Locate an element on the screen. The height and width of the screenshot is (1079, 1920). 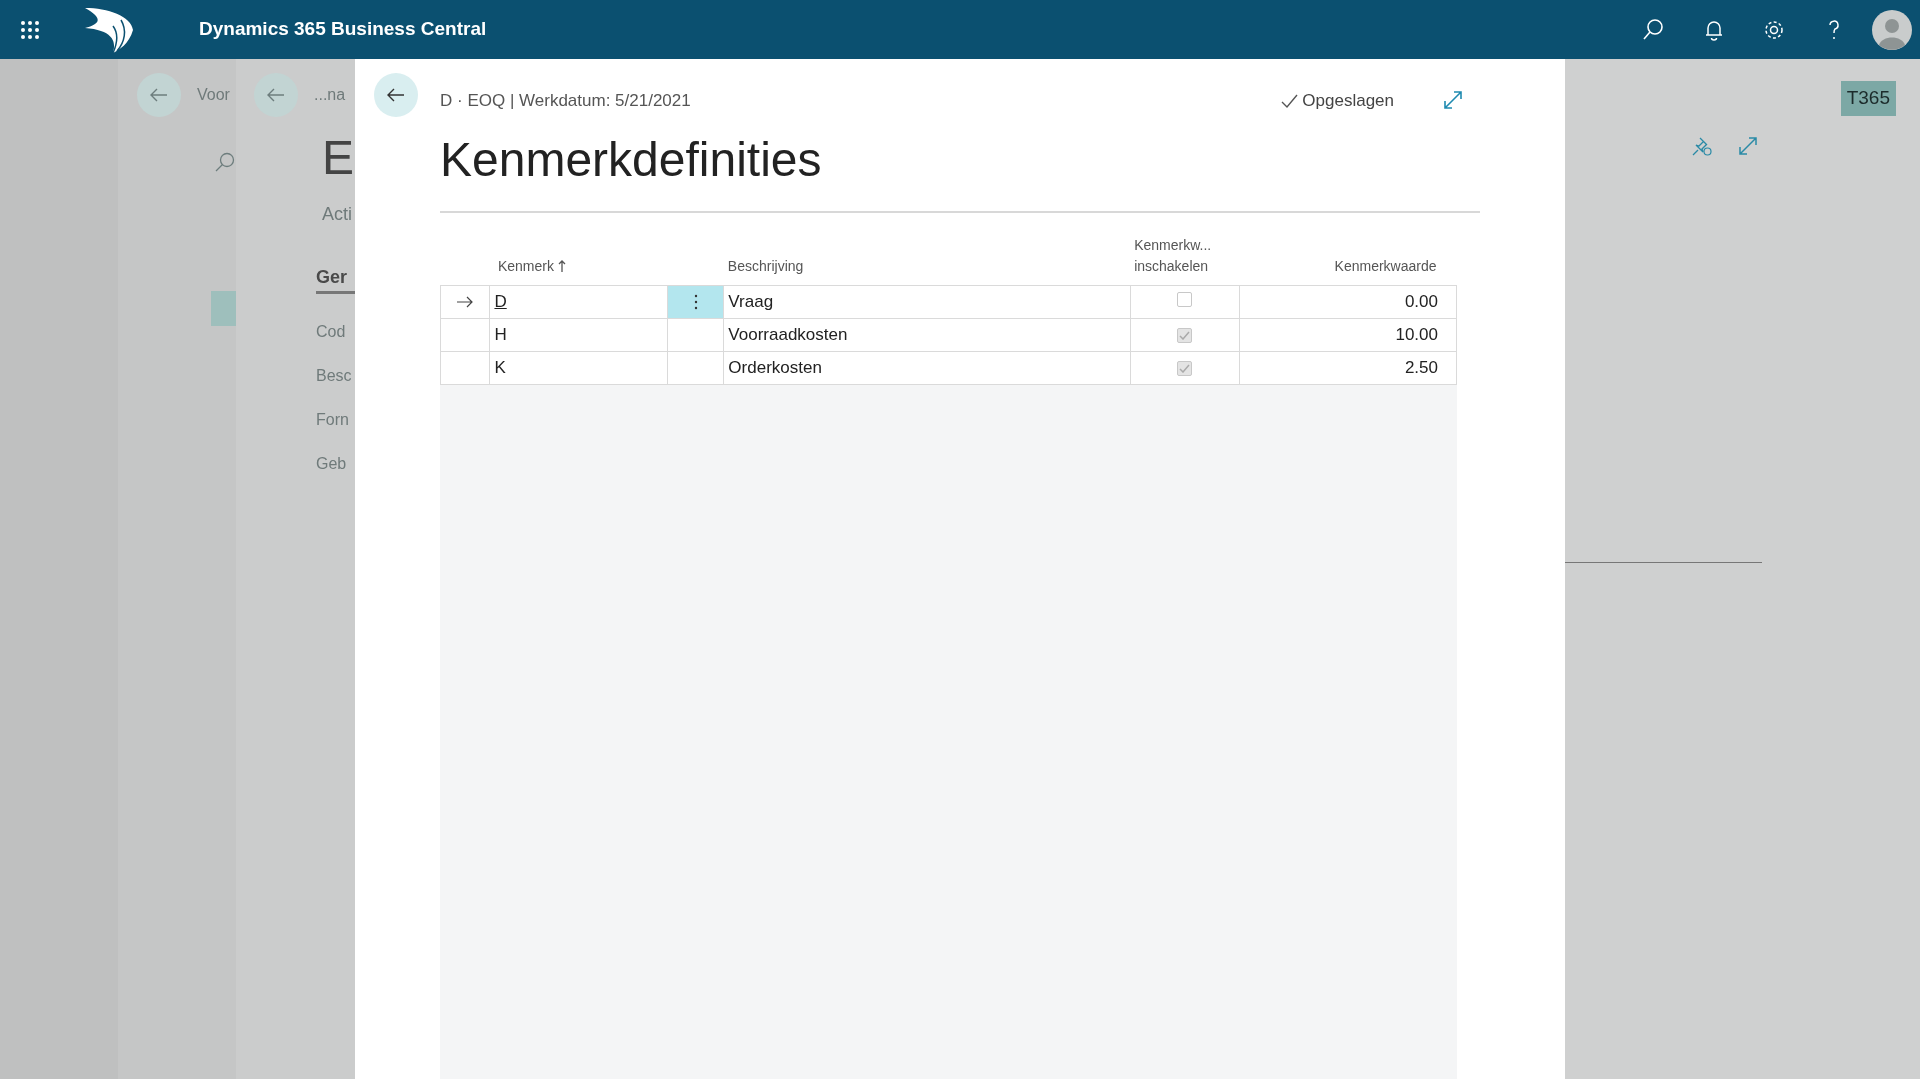
back-button is located at coordinates (396, 95).